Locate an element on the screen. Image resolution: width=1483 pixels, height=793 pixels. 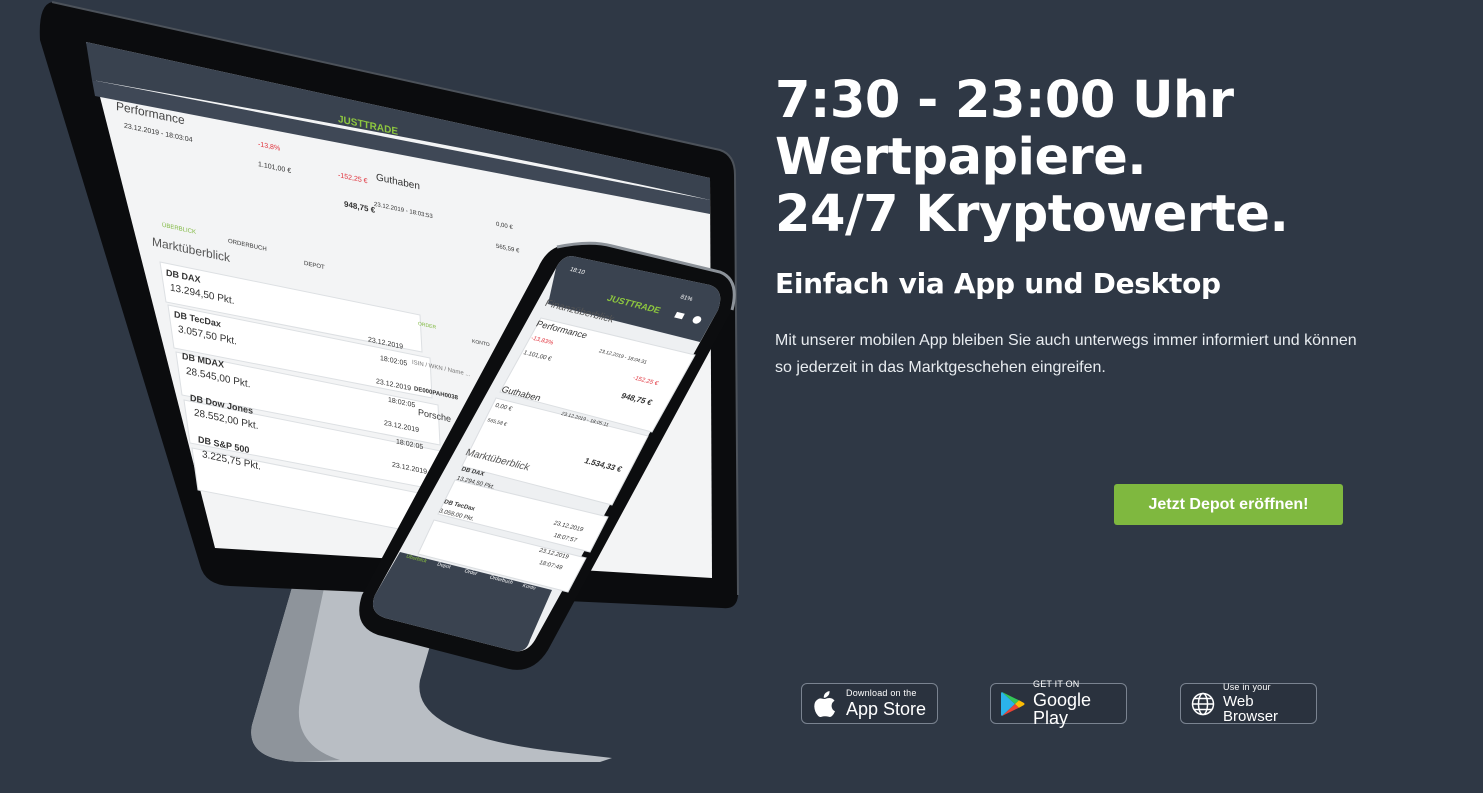
desktop-row-3-time: 18:02:05 is located at coordinates (402, 403).